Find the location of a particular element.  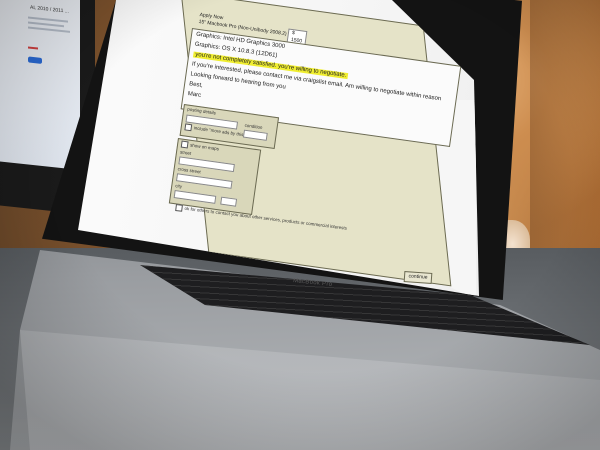

city-input is located at coordinates (195, 197).